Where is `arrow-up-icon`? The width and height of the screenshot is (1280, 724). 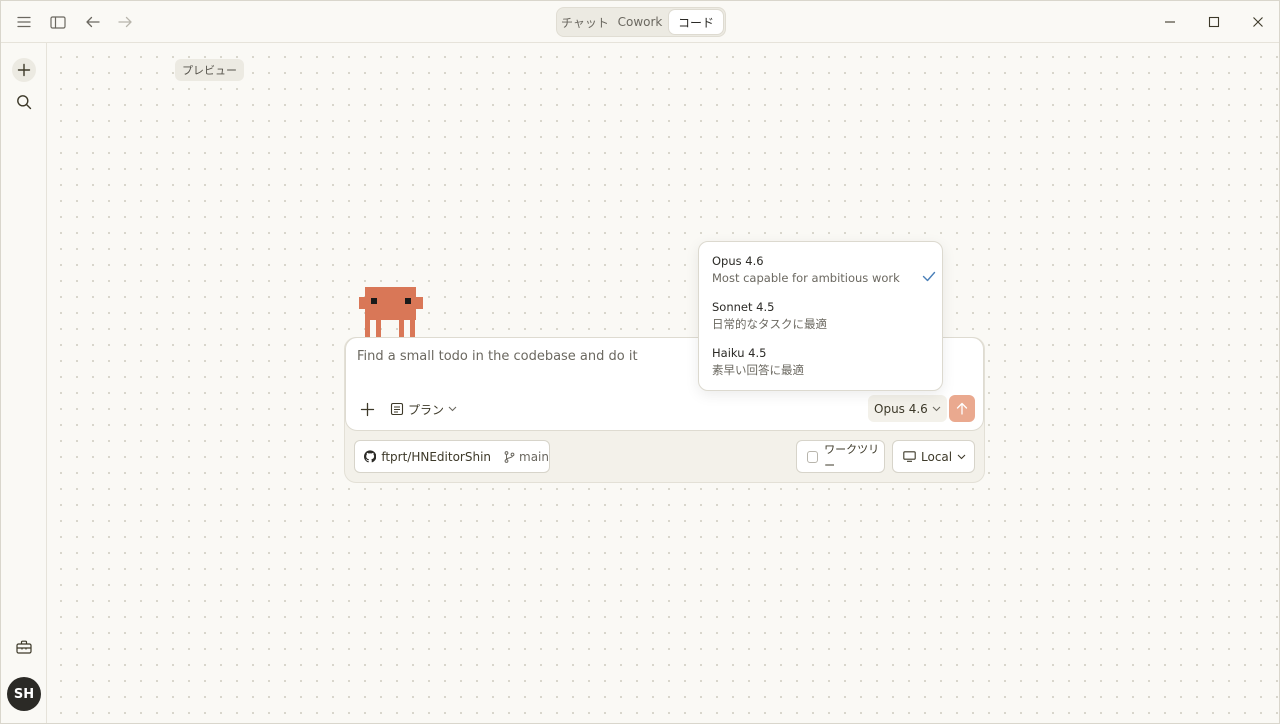
arrow-up-icon is located at coordinates (962, 408).